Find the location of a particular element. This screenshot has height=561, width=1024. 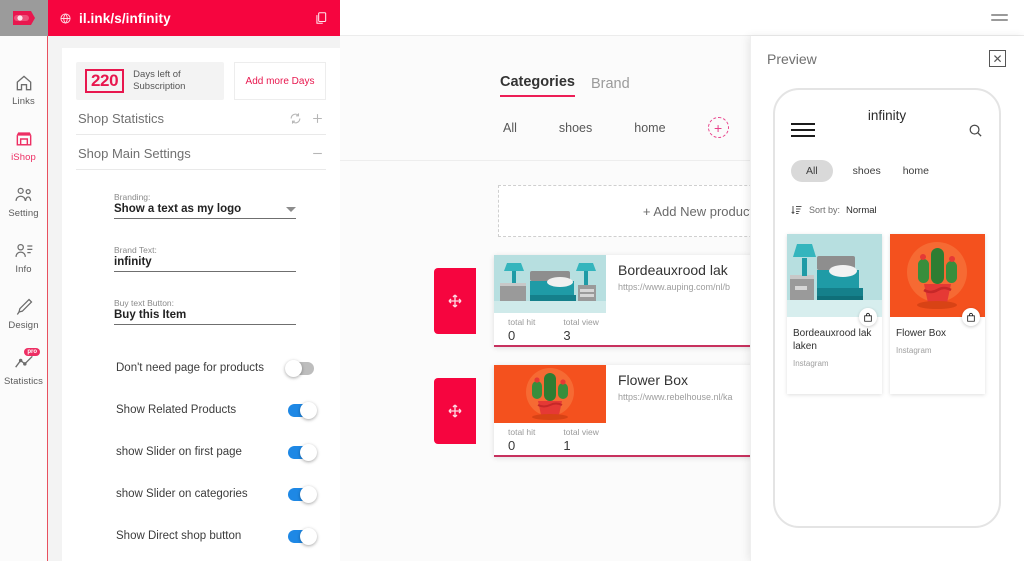

setting-row-no-product-page: Don't need page for products is located at coordinates (215, 368).